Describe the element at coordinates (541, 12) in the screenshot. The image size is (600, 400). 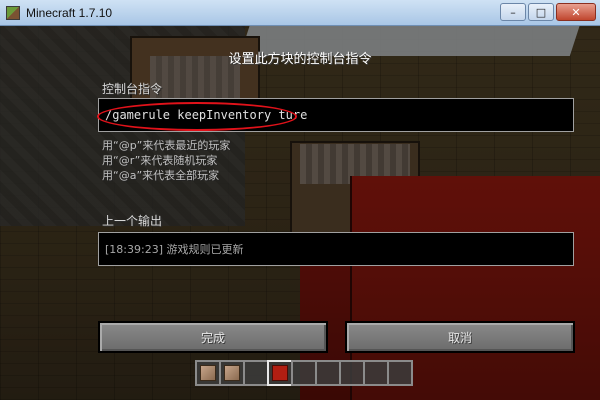
I see `maximize-button: □` at that location.